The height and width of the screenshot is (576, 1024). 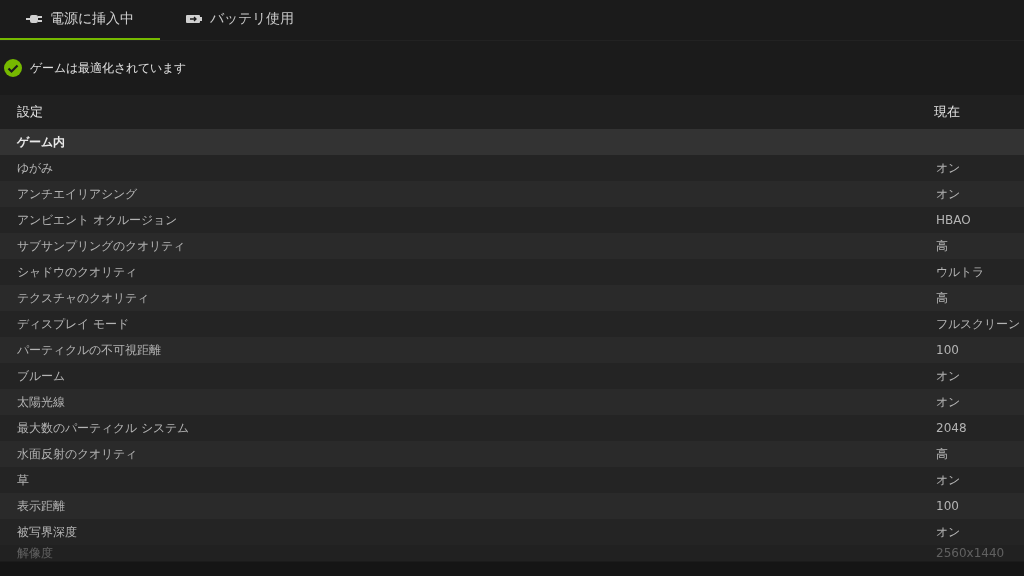 I want to click on setting-name: 被写界深度, so click(x=47, y=532).